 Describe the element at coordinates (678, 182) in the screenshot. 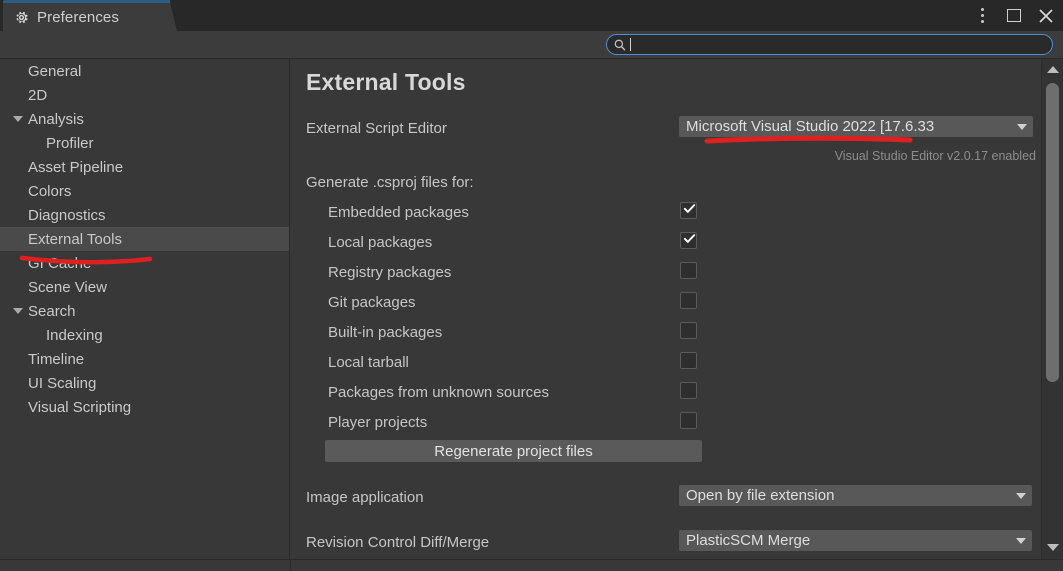

I see `csproj-group-label-row: Generate .csproj files for:` at that location.